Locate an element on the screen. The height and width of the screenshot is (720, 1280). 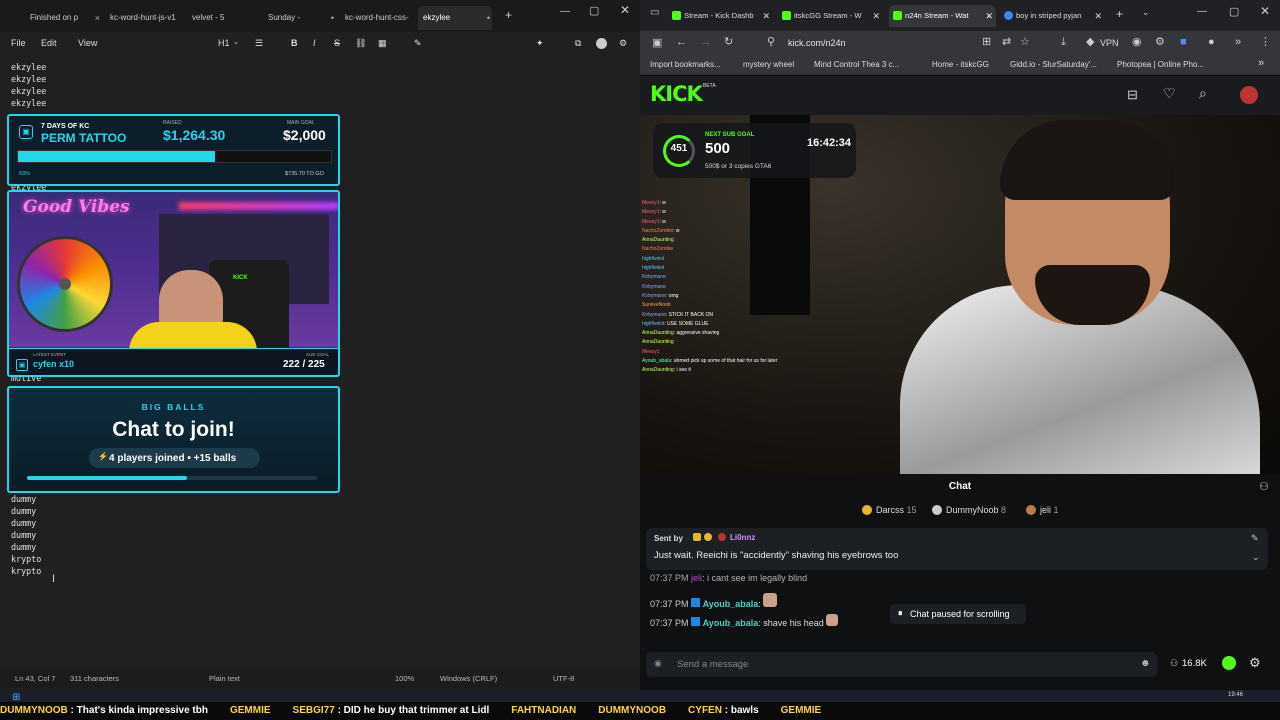
notepad-tab: Finished on p × is located at coordinates (66, 18).